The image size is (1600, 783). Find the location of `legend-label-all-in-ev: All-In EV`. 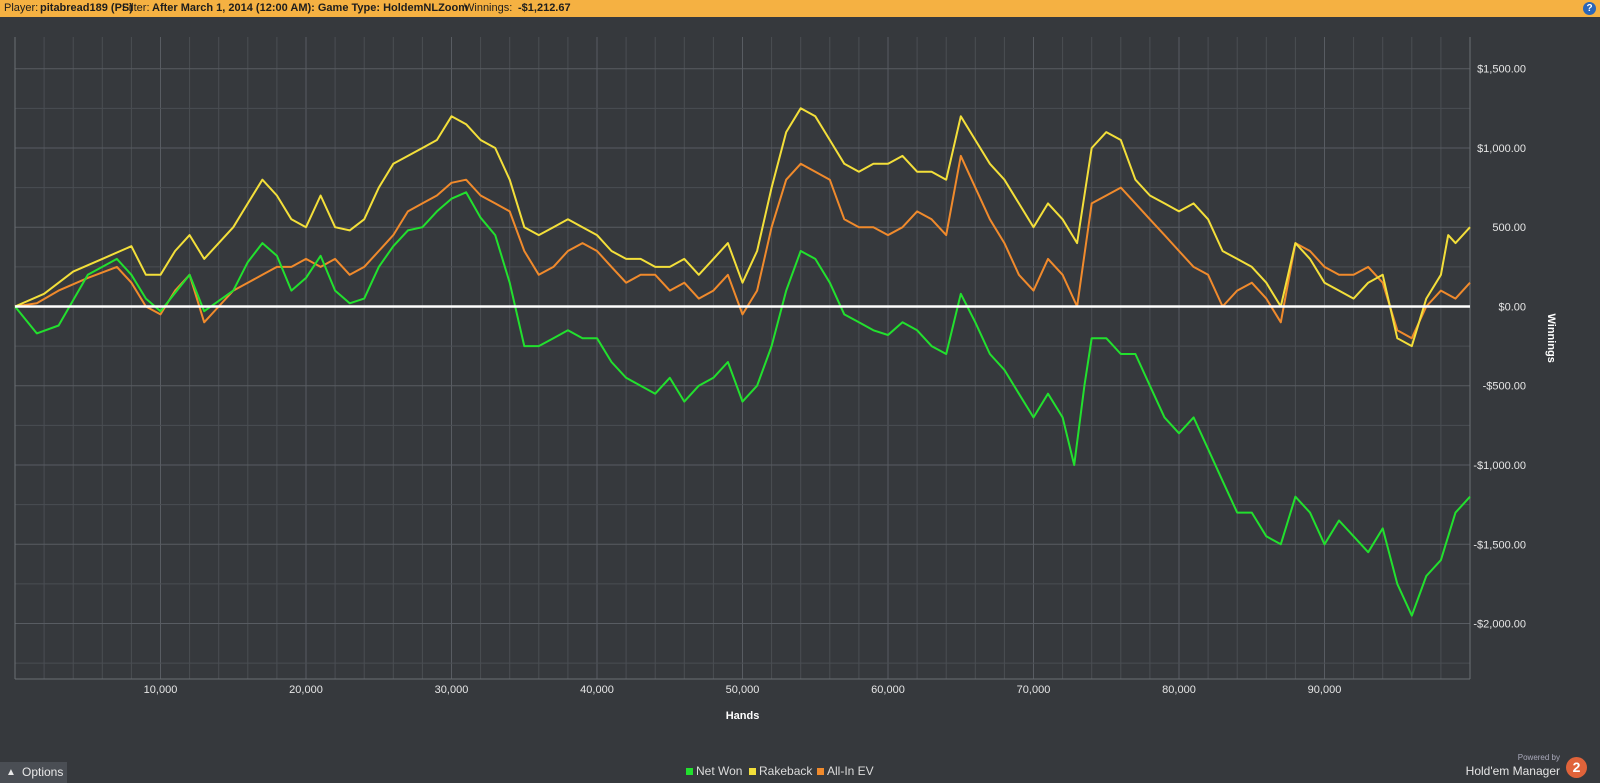

legend-label-all-in-ev: All-In EV is located at coordinates (850, 771).